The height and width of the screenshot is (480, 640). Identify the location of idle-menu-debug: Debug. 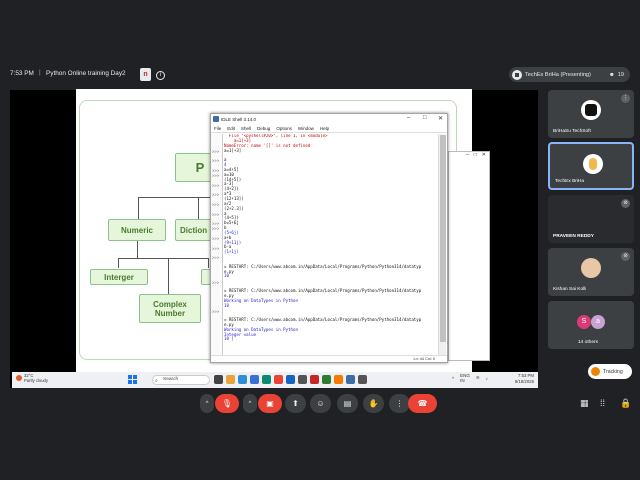
(263, 128).